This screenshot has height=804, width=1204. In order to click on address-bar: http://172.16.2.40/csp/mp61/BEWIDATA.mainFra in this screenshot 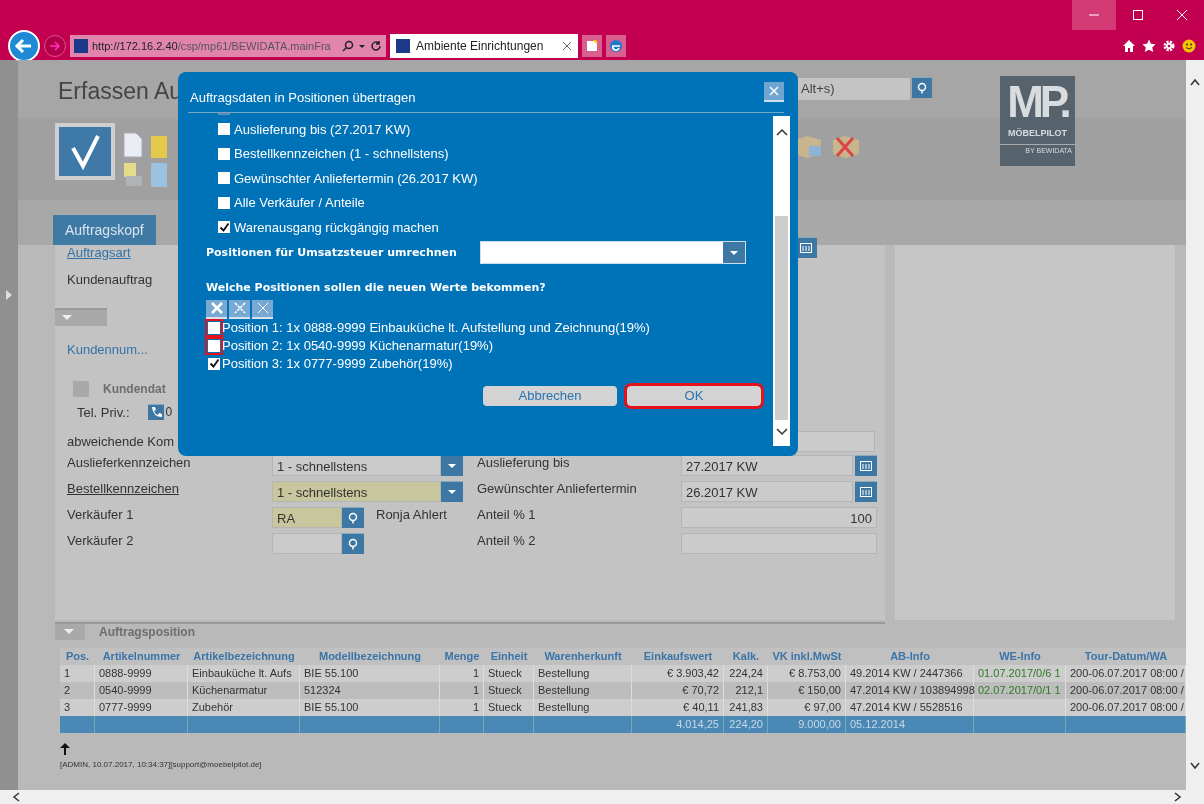, I will do `click(228, 46)`.